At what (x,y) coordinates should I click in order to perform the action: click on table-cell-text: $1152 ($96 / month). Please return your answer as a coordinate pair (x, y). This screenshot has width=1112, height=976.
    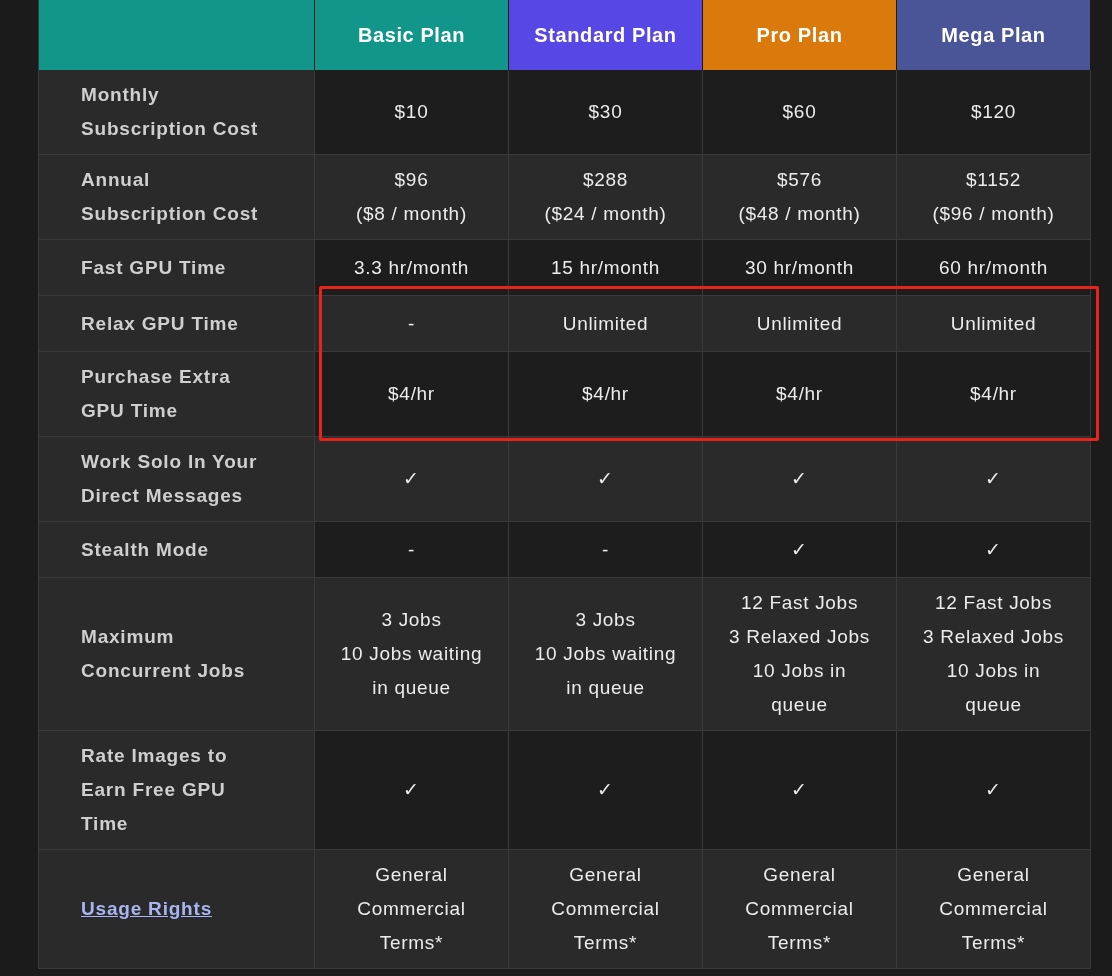
    Looking at the image, I should click on (993, 197).